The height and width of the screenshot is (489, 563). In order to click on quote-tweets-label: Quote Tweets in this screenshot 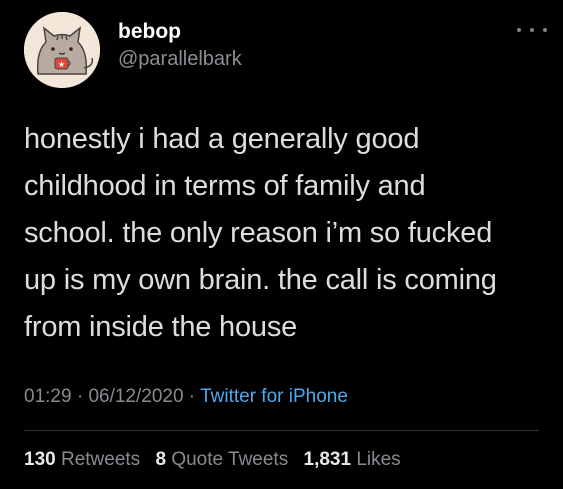, I will do `click(227, 459)`.